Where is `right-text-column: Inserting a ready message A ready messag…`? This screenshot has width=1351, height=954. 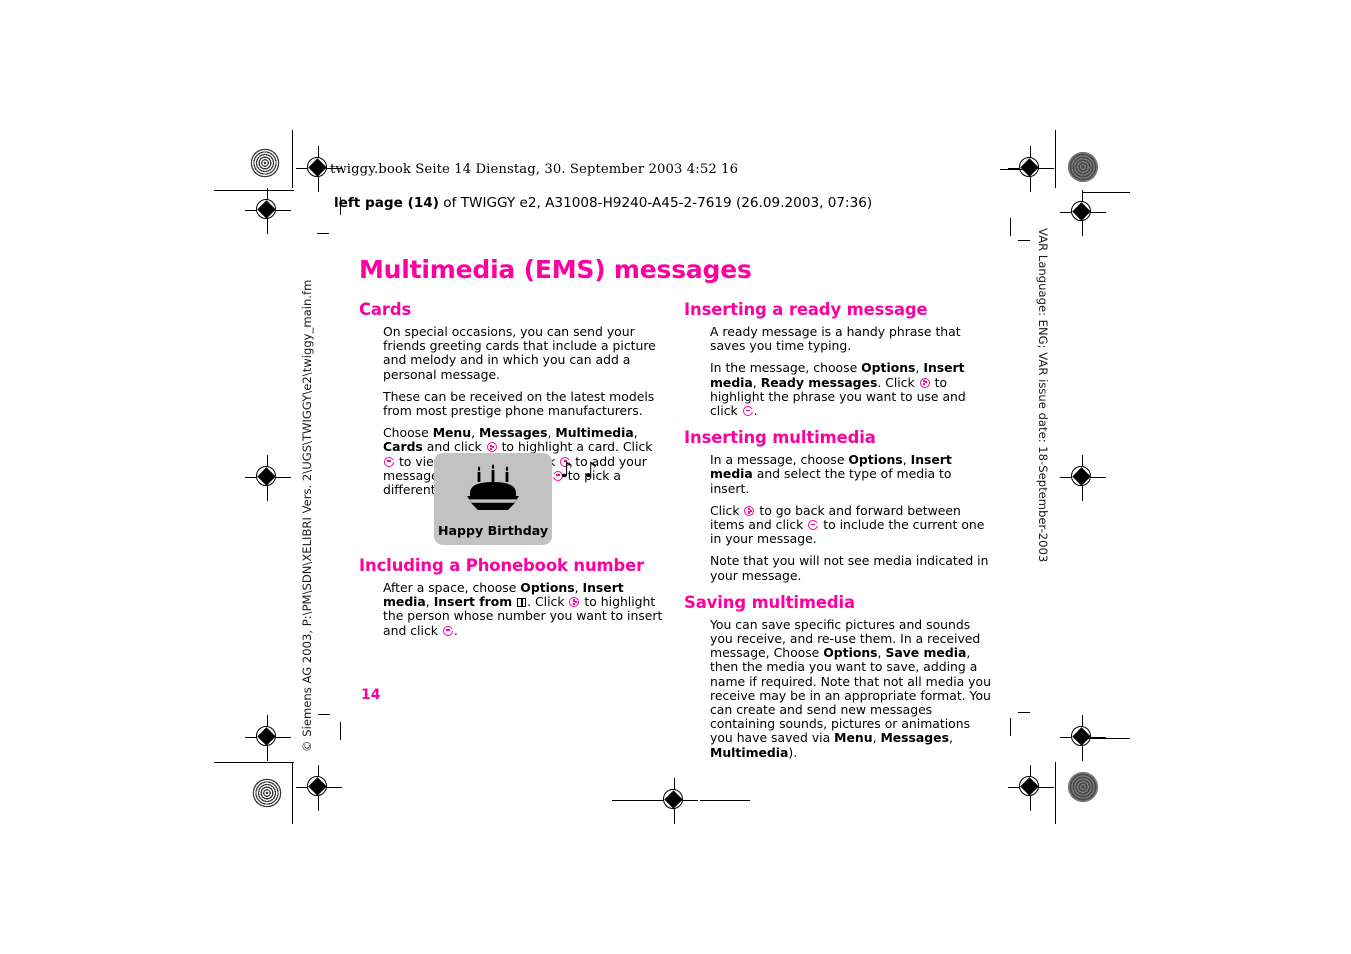
right-text-column: Inserting a ready message A ready messag… is located at coordinates (839, 534).